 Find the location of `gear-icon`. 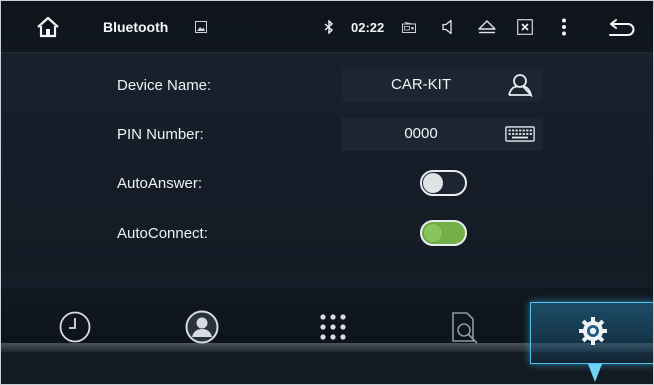

gear-icon is located at coordinates (593, 333).